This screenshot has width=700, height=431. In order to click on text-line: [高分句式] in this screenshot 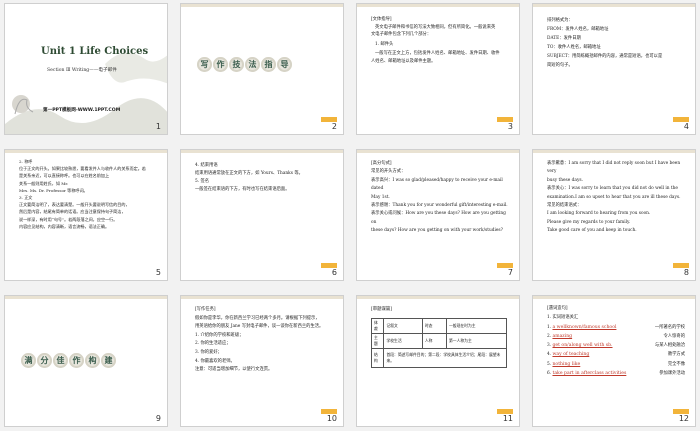, I will do `click(381, 163)`.